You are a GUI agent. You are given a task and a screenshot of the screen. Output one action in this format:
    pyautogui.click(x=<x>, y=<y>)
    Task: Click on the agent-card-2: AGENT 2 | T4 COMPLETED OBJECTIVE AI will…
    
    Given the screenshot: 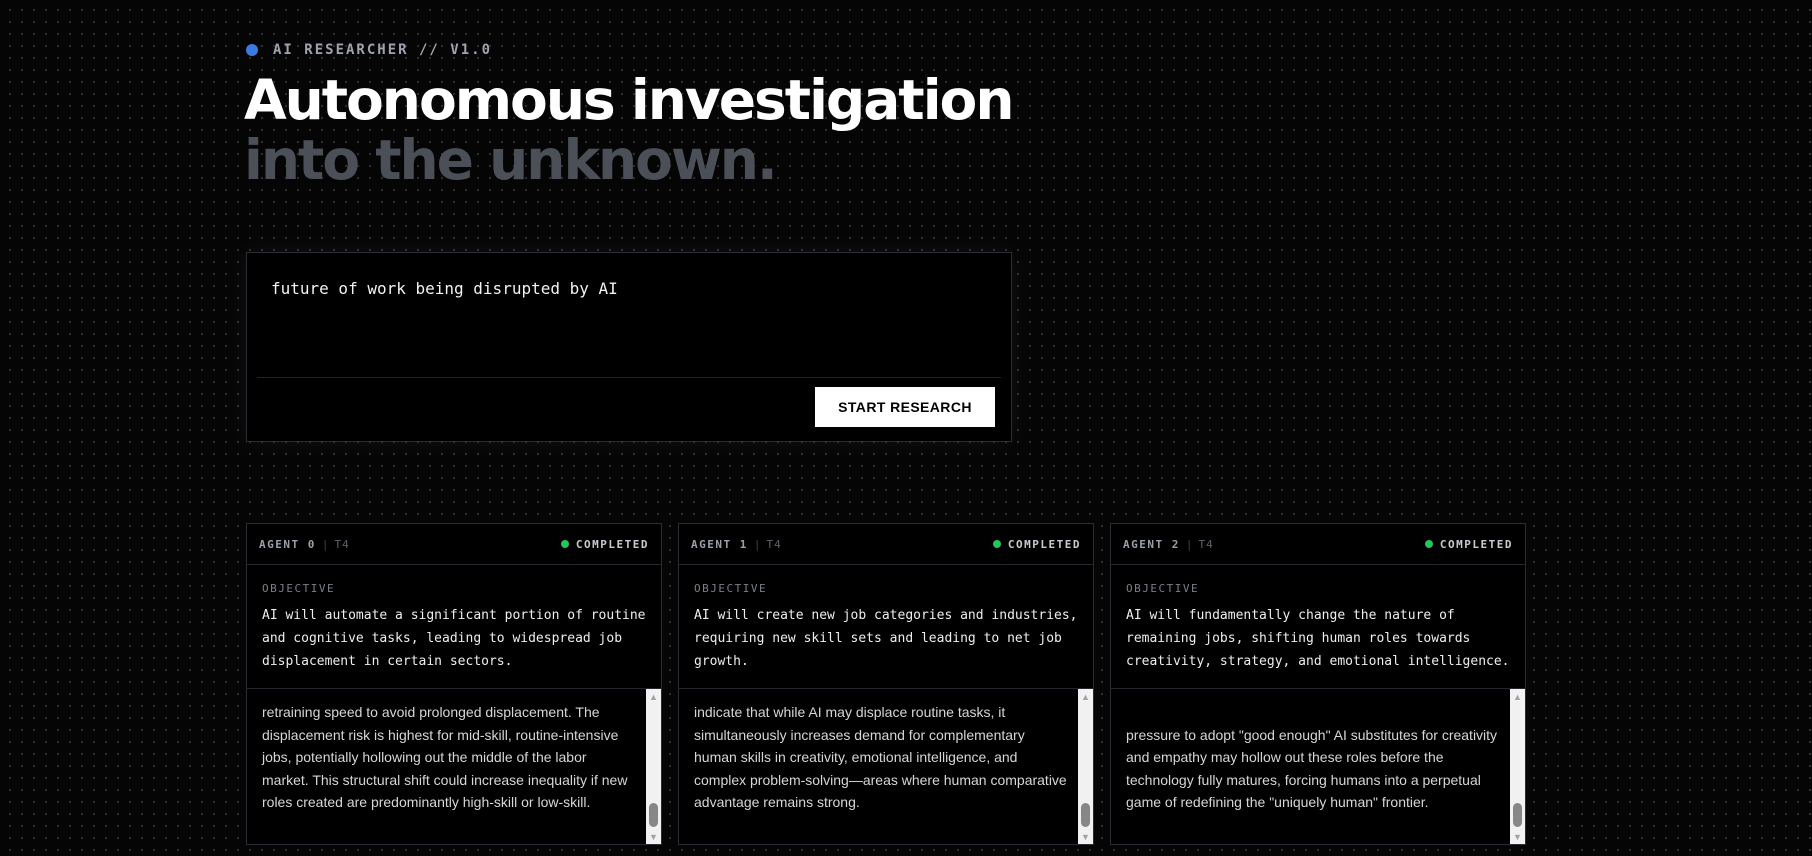 What is the action you would take?
    pyautogui.click(x=1318, y=684)
    